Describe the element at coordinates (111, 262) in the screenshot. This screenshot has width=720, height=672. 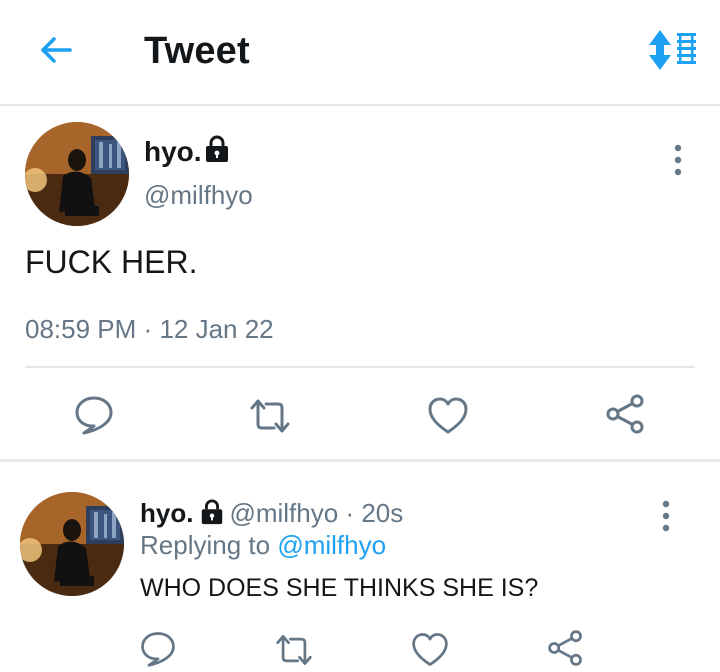
I see `tweet-text: FUCK HER.` at that location.